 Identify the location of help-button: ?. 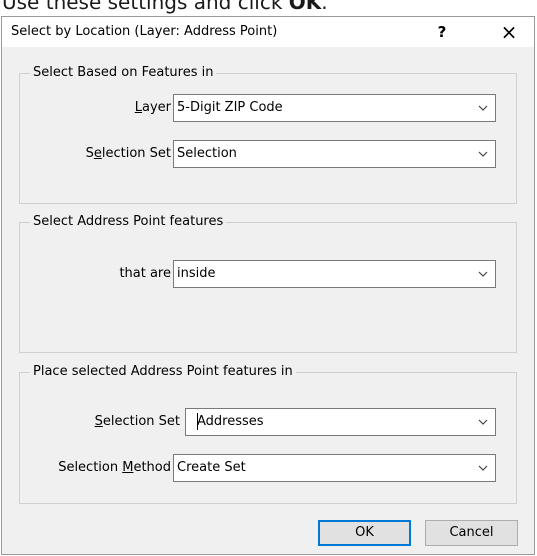
(442, 32).